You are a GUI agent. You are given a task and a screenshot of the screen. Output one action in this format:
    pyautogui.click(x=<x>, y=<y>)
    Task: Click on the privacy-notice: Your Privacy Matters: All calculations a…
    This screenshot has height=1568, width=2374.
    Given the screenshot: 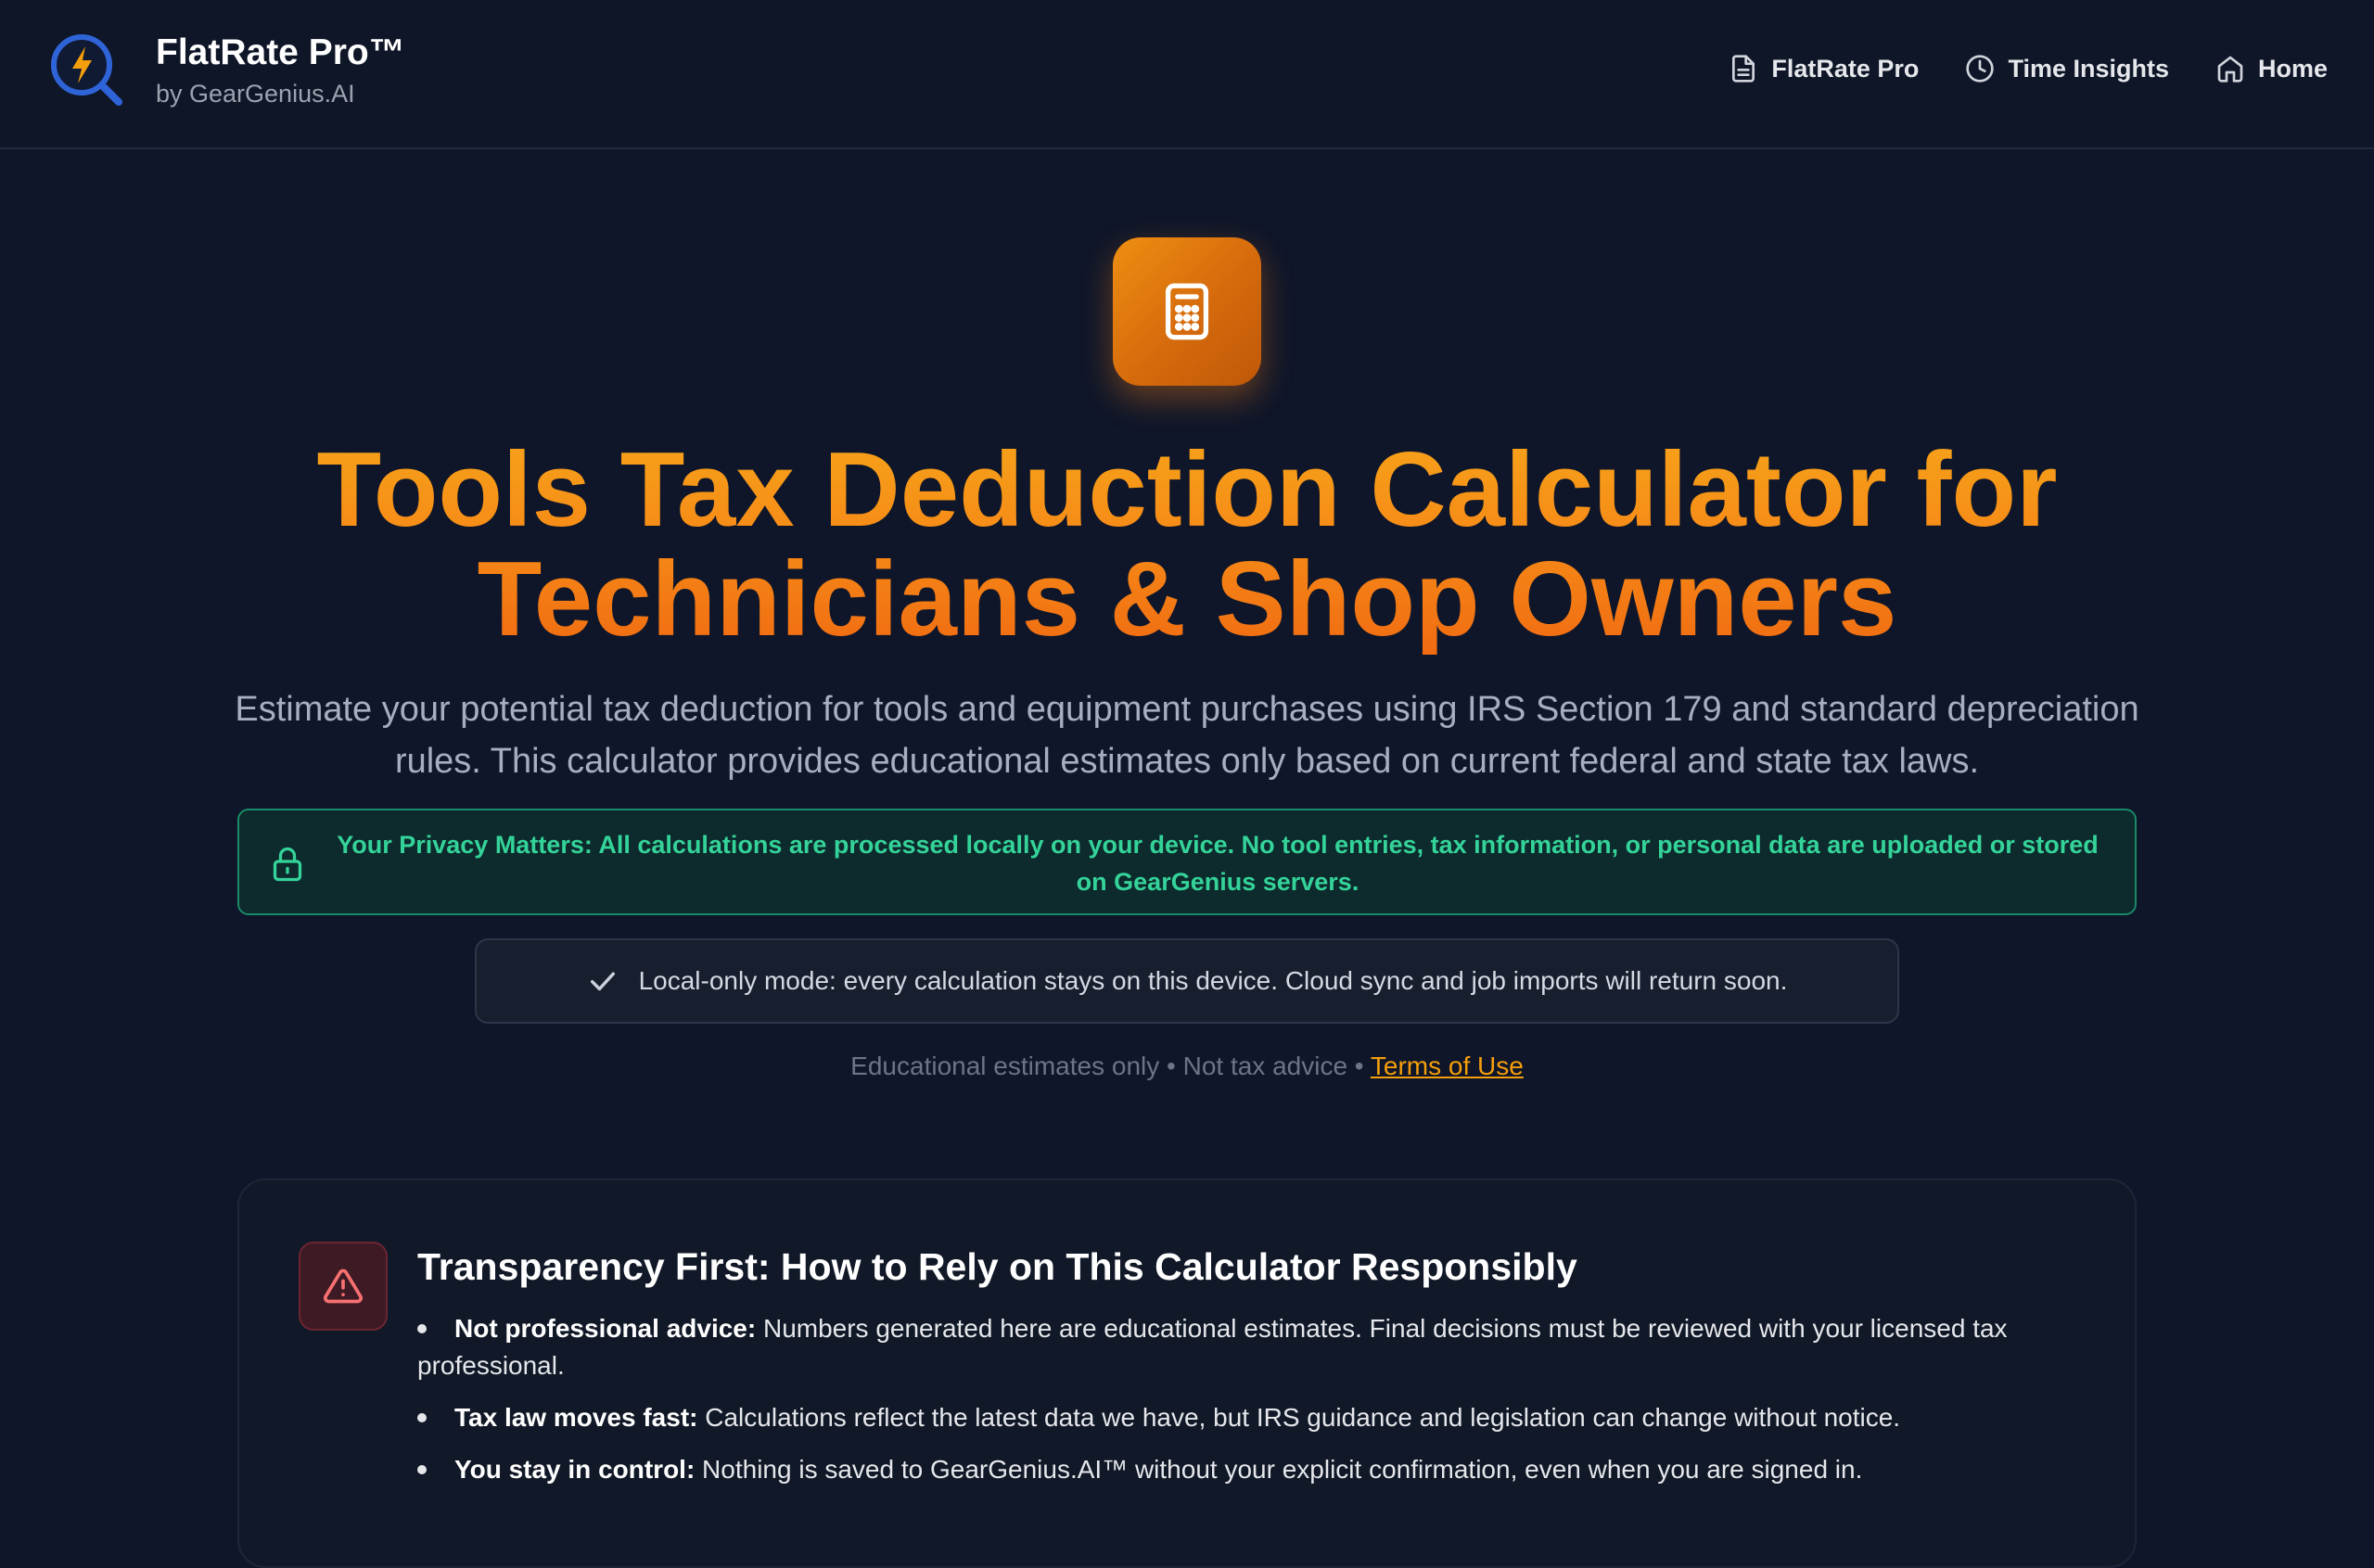 What is the action you would take?
    pyautogui.click(x=1187, y=862)
    